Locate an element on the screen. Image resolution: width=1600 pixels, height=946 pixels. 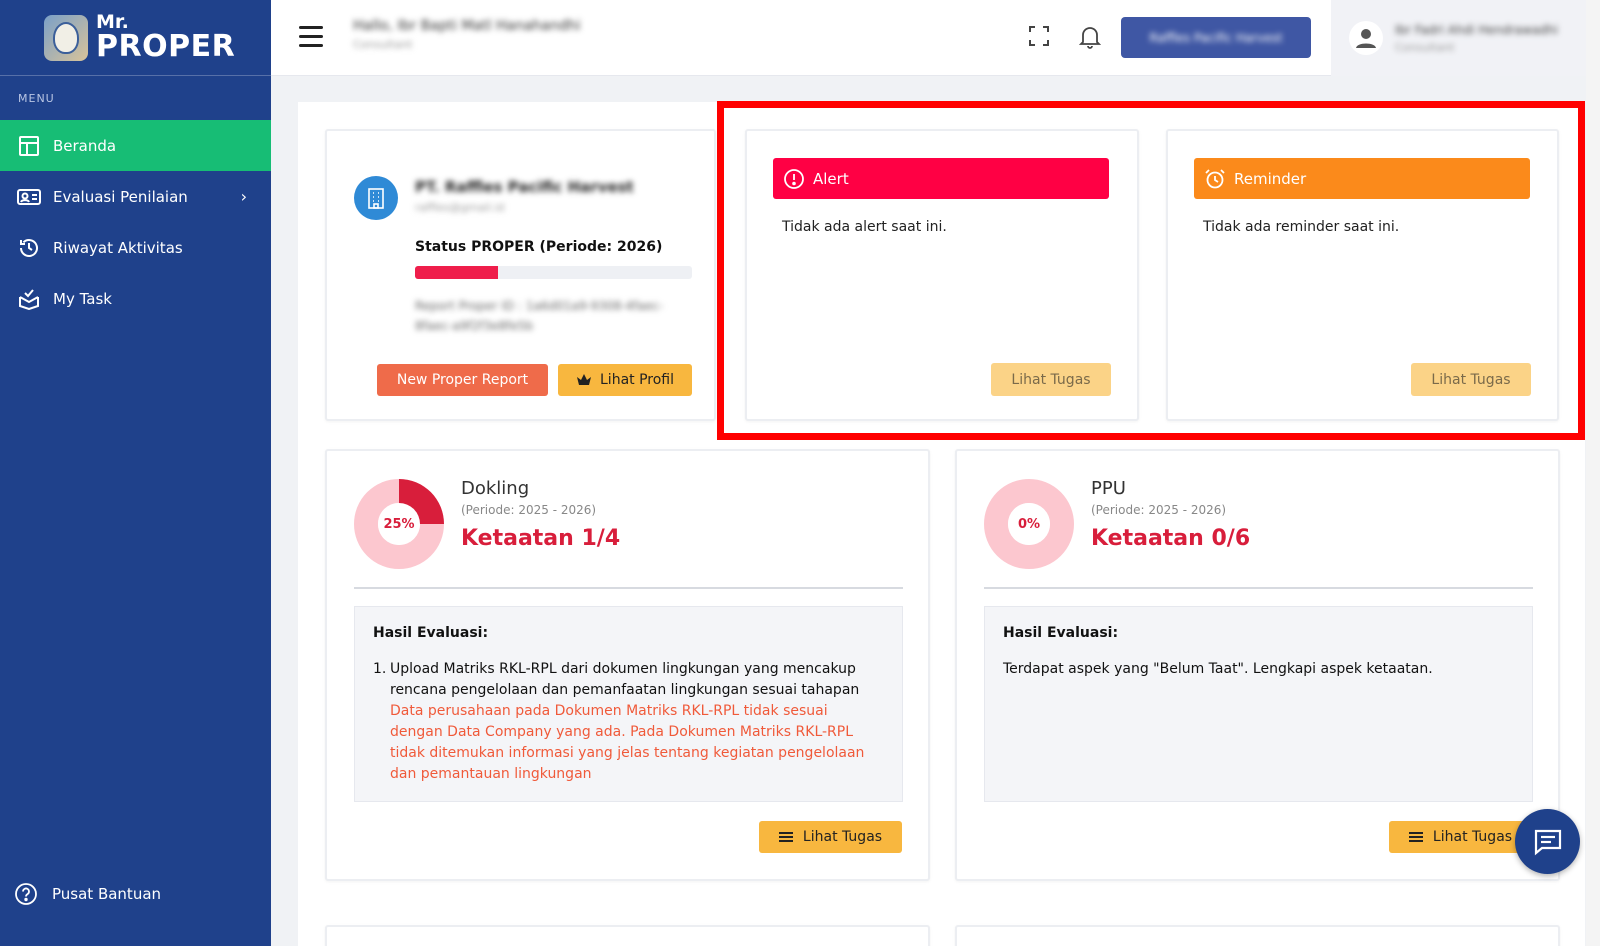
list-number: 1. is located at coordinates (380, 669).